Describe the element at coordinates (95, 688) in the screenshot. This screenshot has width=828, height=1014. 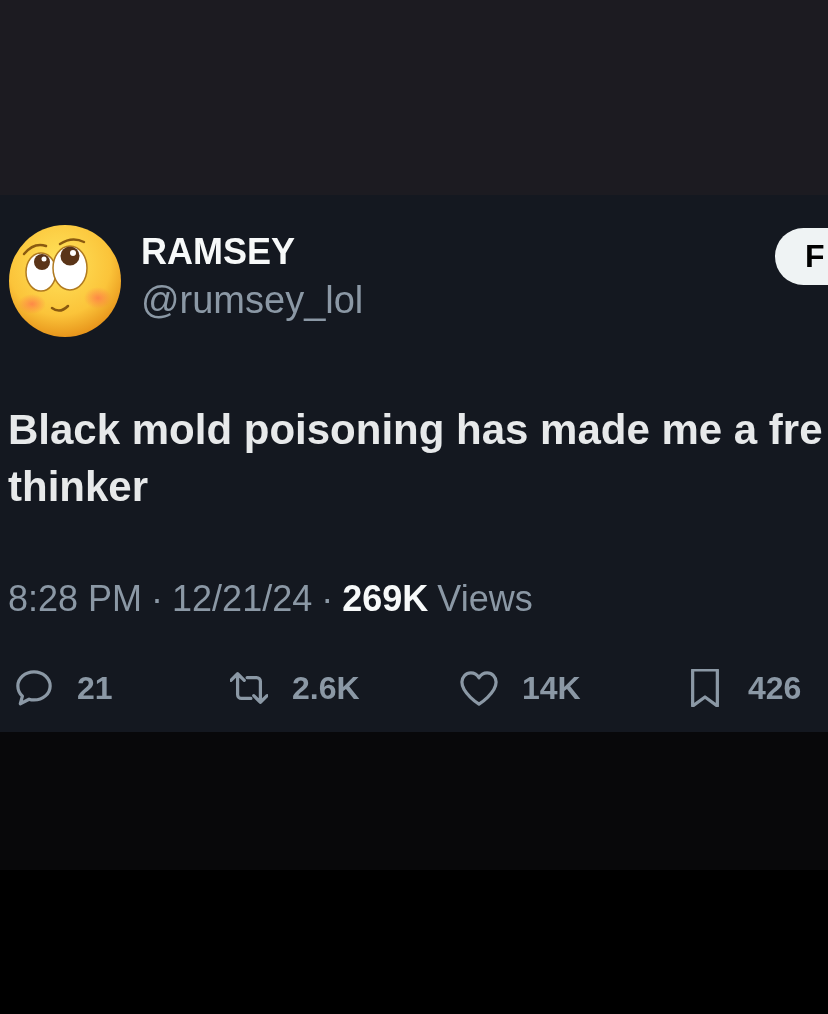
I see `action-count: 21` at that location.